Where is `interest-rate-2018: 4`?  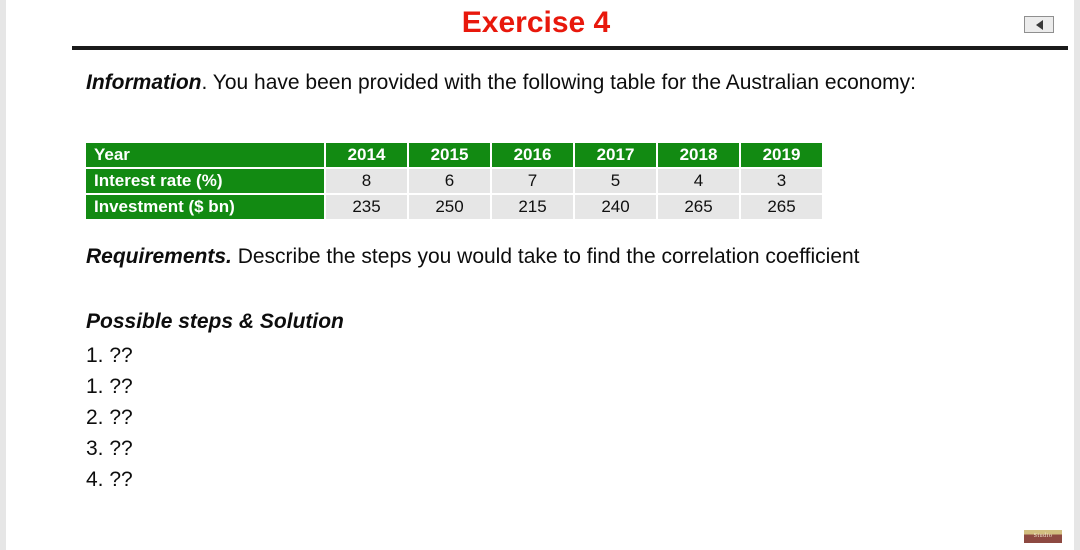 interest-rate-2018: 4 is located at coordinates (699, 182).